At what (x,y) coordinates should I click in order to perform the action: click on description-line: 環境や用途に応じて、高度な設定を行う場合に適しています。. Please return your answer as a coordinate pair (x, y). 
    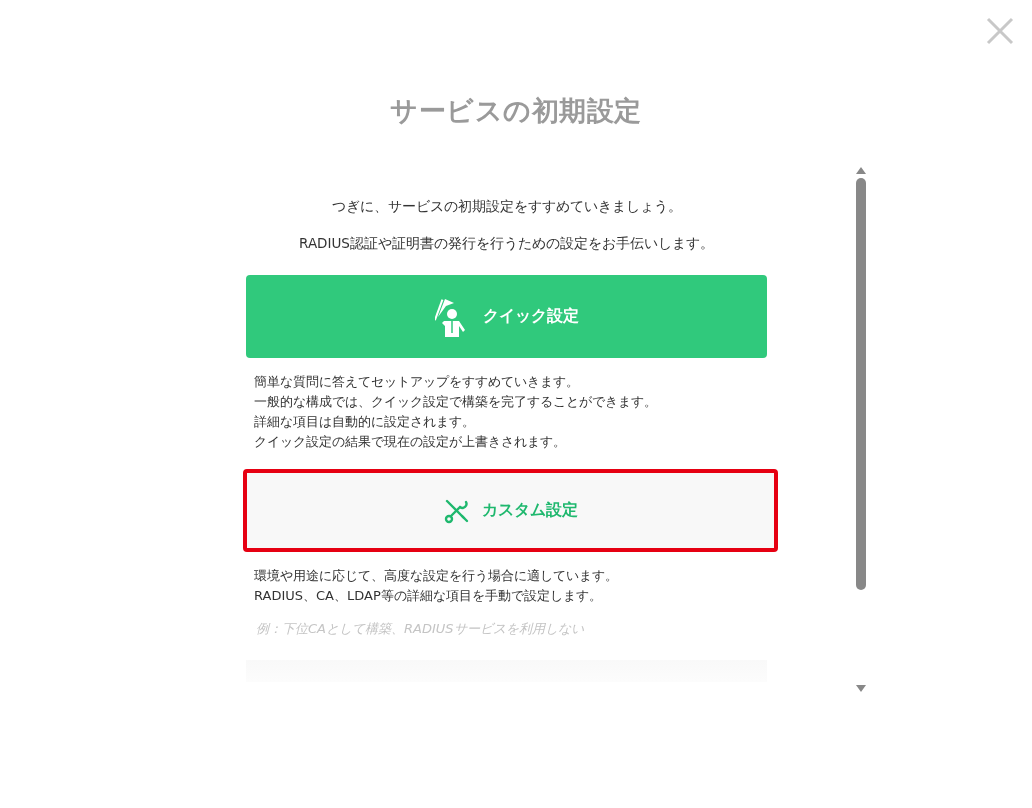
    Looking at the image, I should click on (436, 576).